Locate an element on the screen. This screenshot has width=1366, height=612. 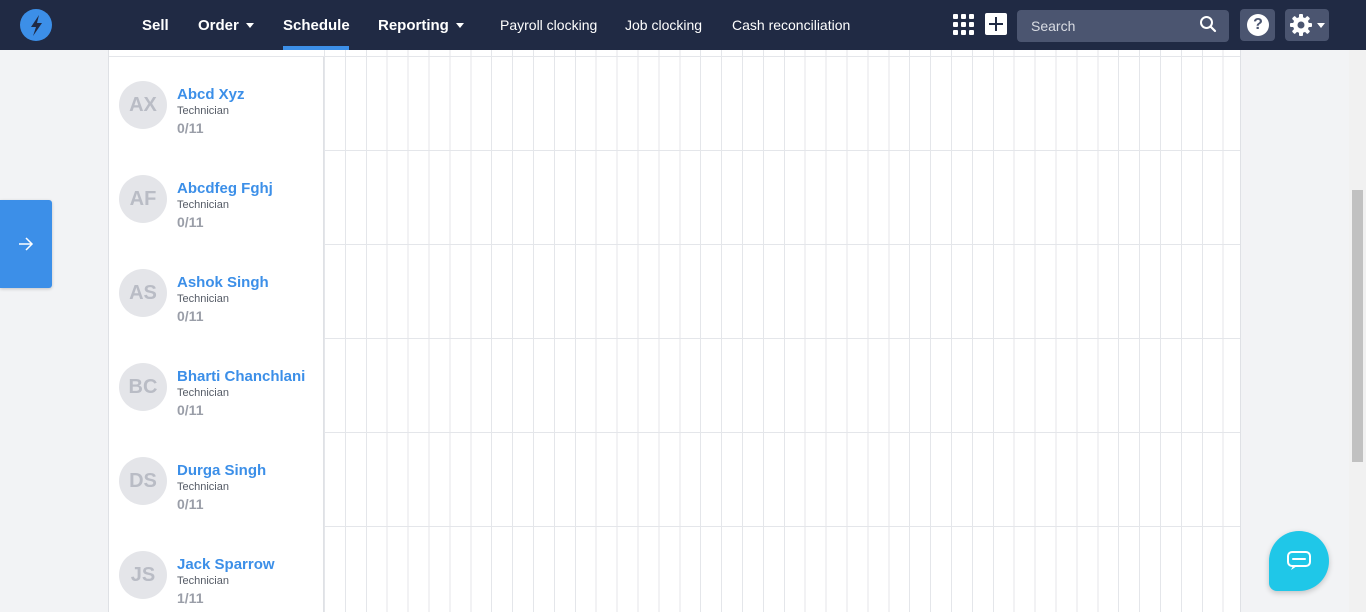
lightning-bolt-icon is located at coordinates (36, 25).